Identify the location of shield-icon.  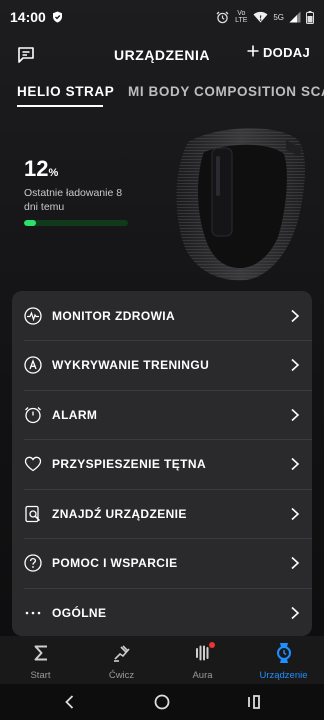
(57, 17).